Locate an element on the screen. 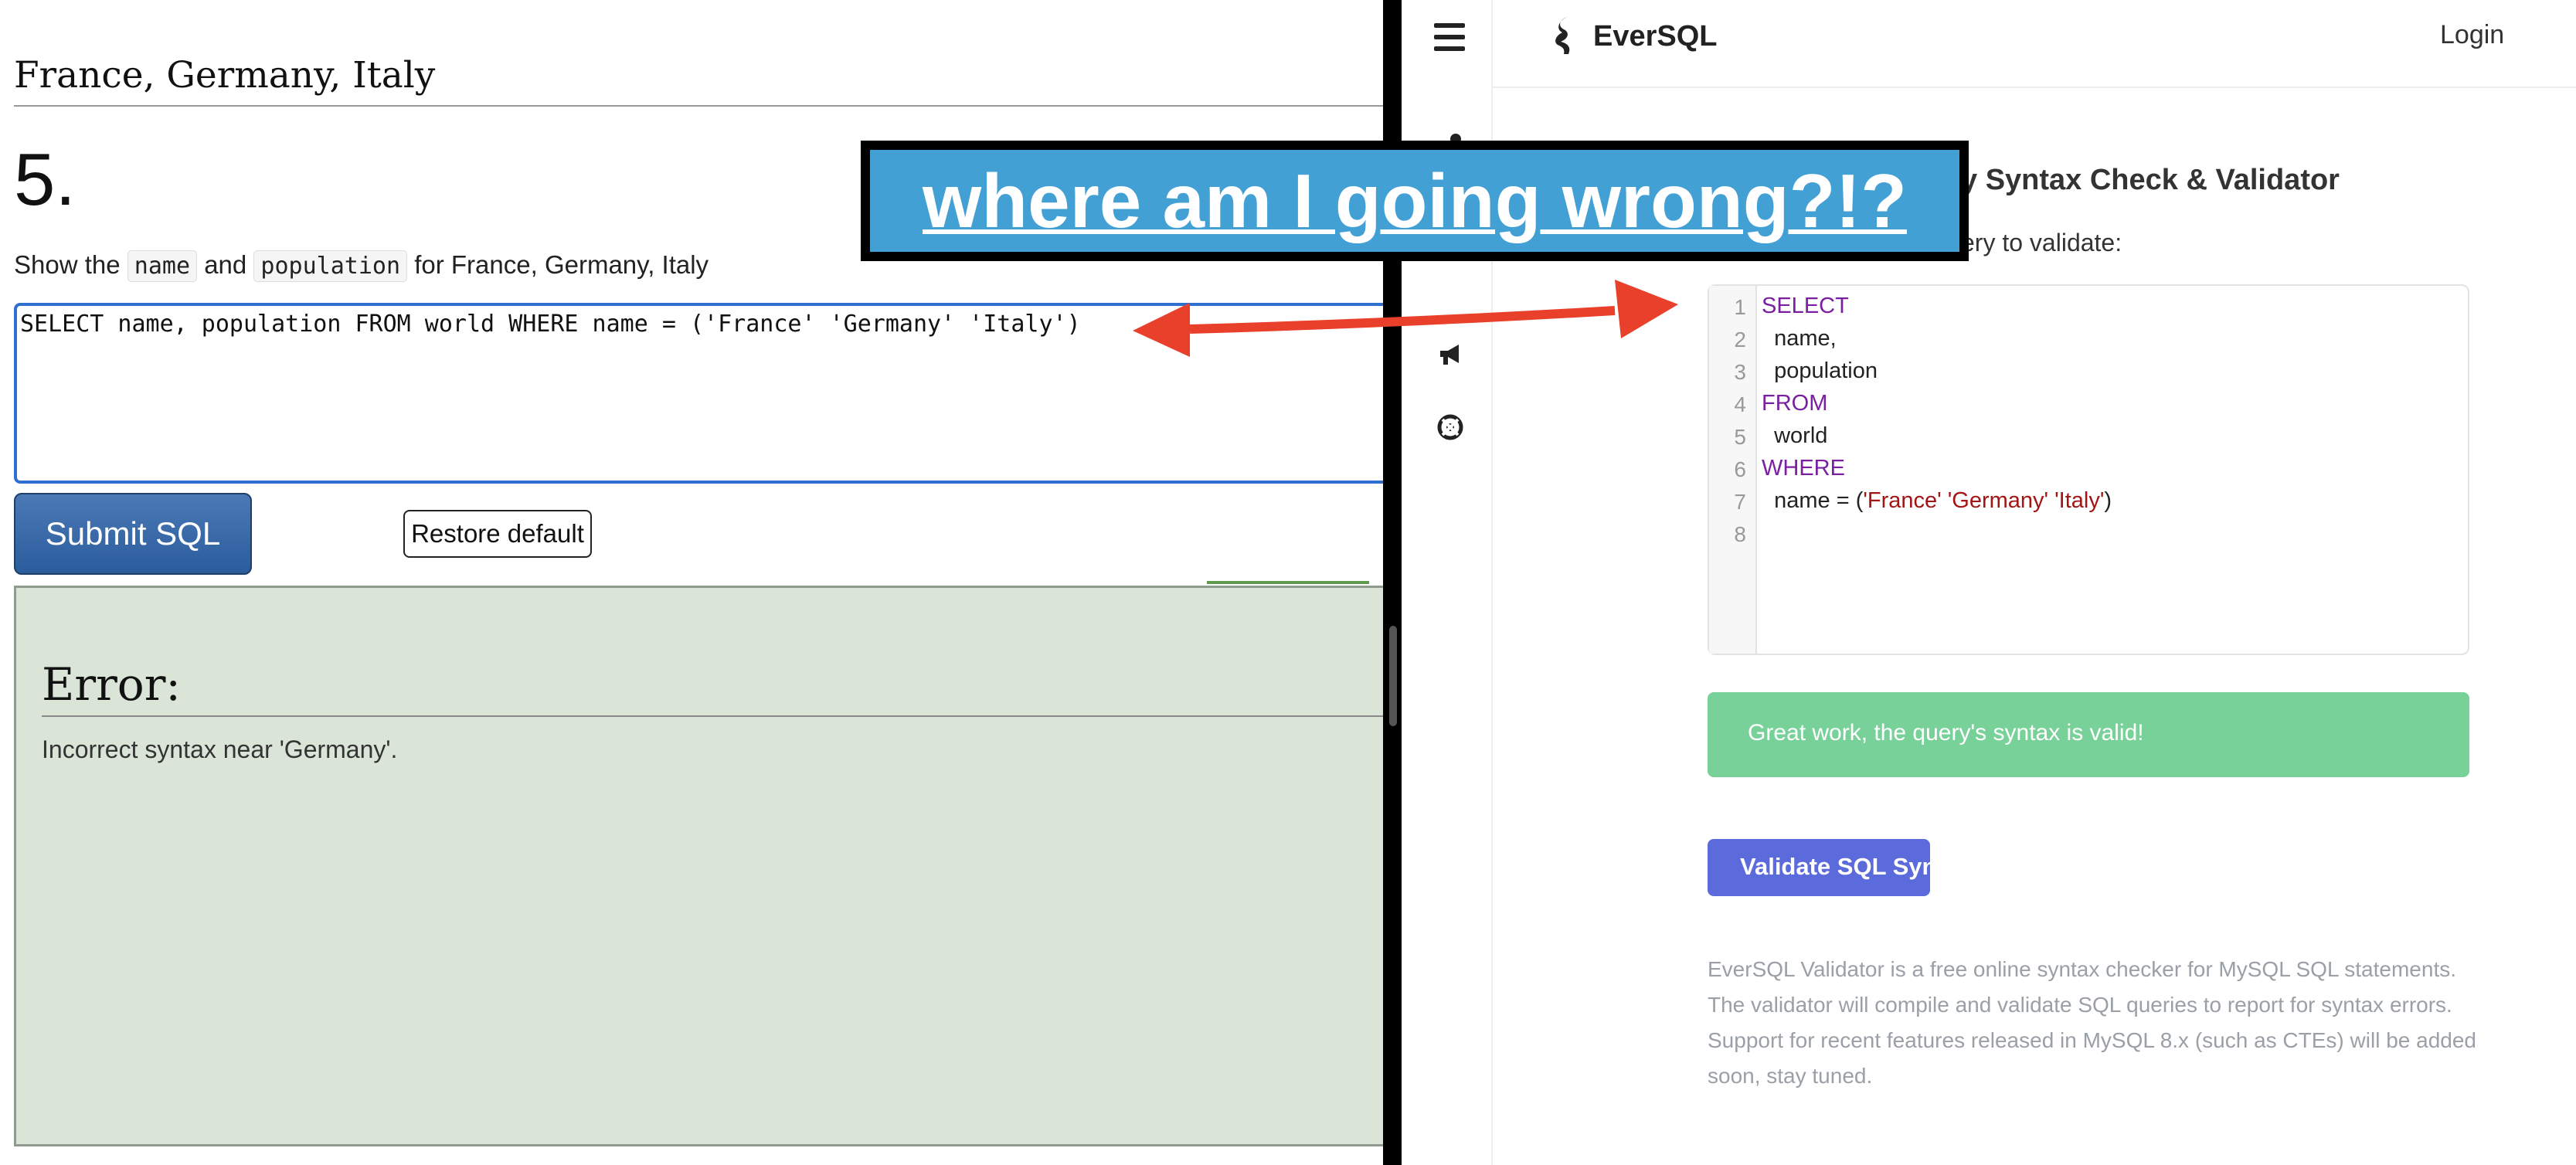 The width and height of the screenshot is (2576, 1165). code-token: ) is located at coordinates (2108, 500).